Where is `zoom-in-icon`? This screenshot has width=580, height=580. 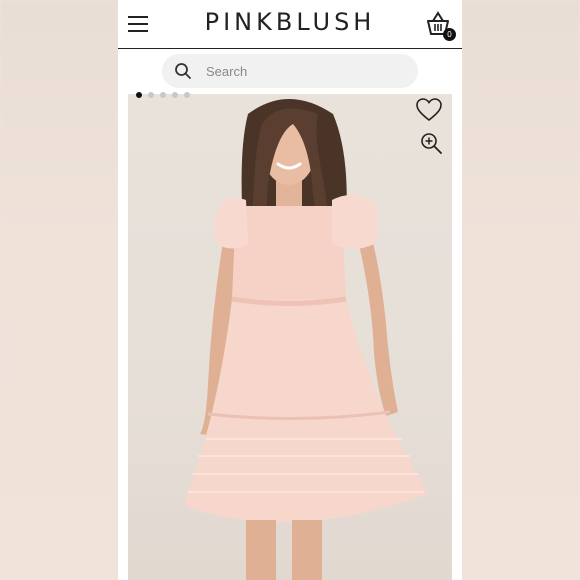 zoom-in-icon is located at coordinates (431, 143).